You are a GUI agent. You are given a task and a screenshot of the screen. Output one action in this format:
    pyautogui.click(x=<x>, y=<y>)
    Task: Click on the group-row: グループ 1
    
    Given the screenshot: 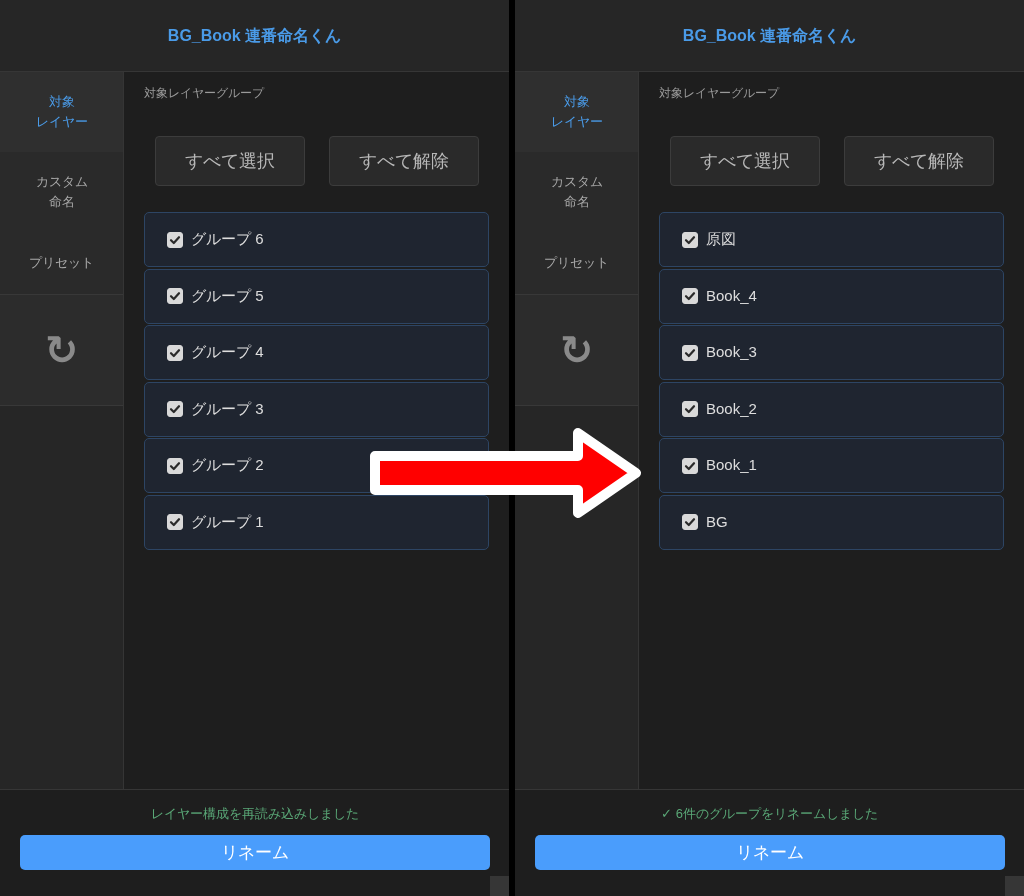 What is the action you would take?
    pyautogui.click(x=316, y=522)
    